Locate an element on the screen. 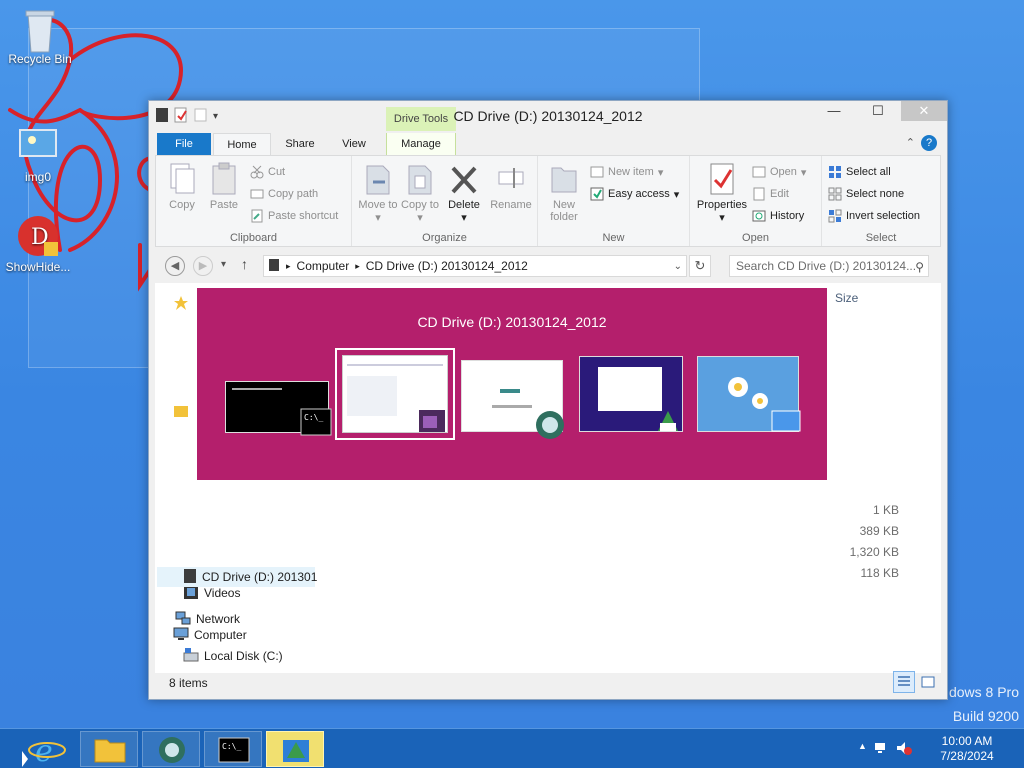 The image size is (1024, 768). taskbar-command-prompt: C:\_ is located at coordinates (233, 749).